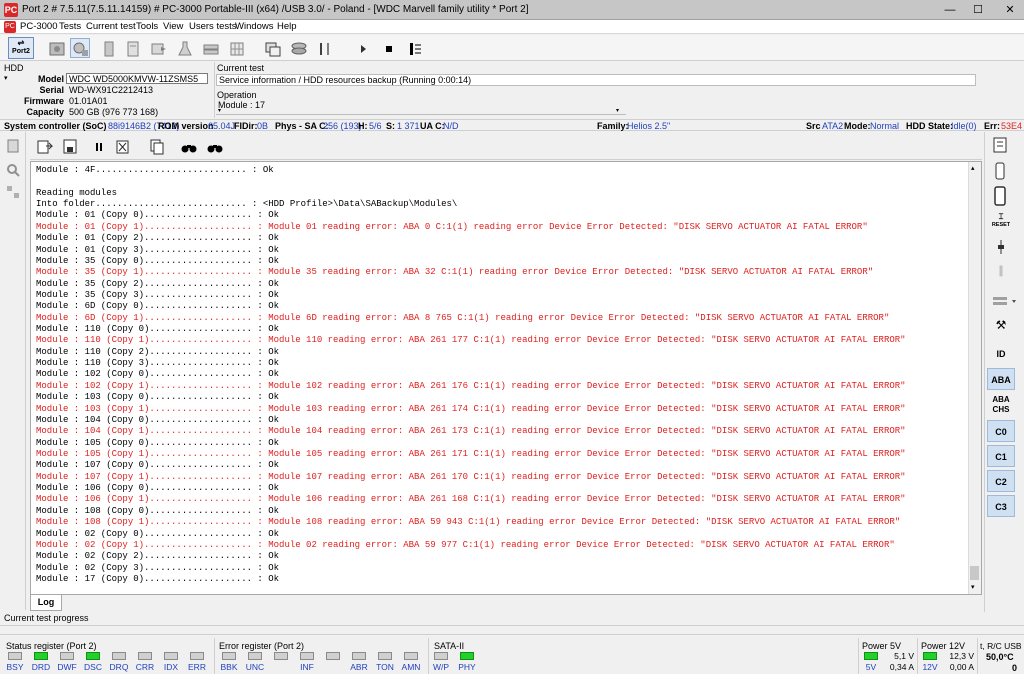  I want to click on tools-wrench-icon: ⚒, so click(1001, 327).